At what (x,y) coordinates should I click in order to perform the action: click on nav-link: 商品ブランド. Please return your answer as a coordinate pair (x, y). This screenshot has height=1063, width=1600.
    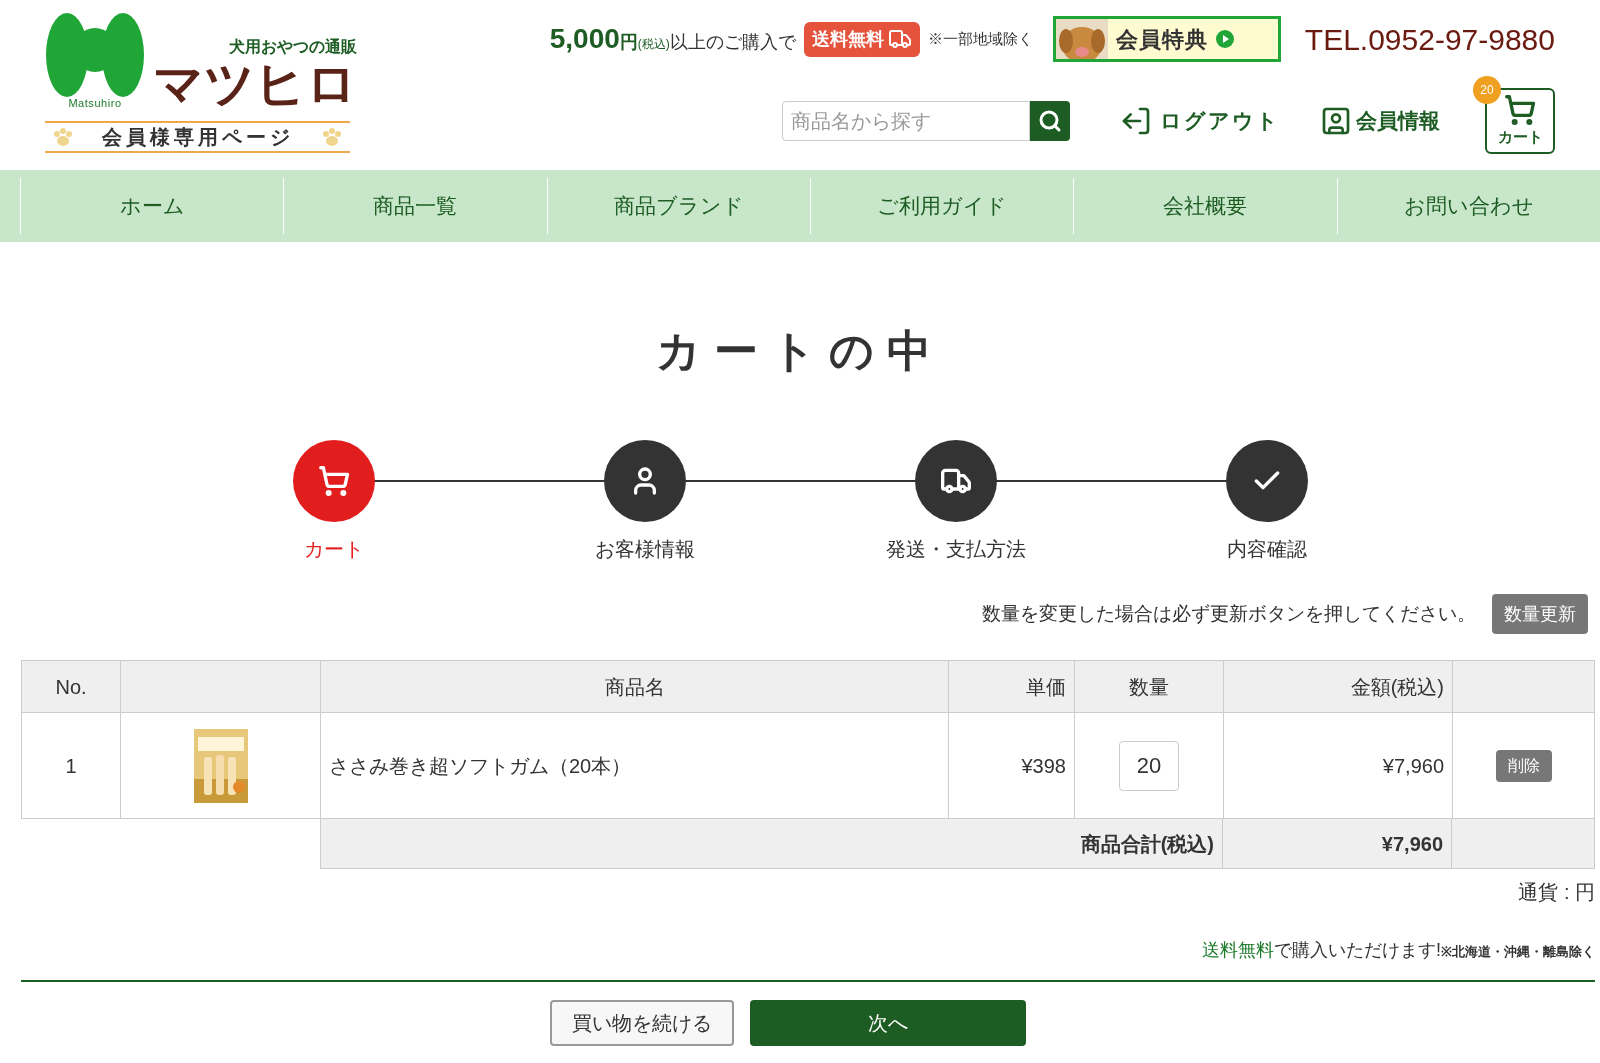
    Looking at the image, I should click on (678, 206).